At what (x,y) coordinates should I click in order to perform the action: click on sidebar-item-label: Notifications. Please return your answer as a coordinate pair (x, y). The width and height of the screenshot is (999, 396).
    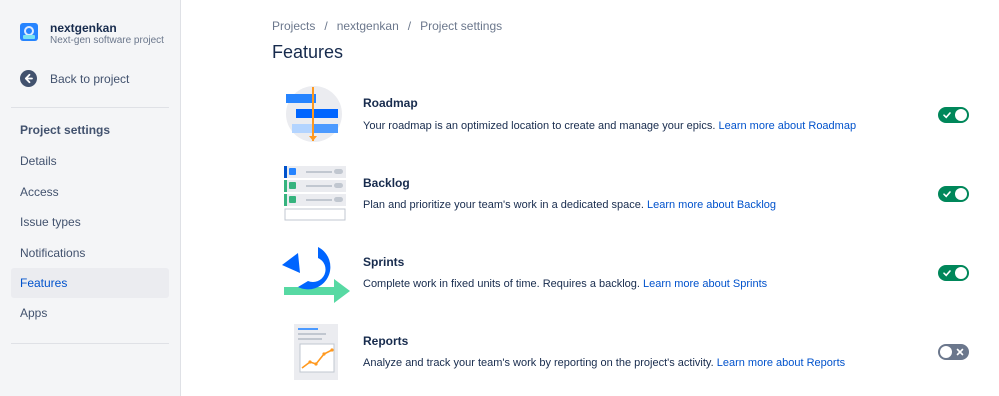
    Looking at the image, I should click on (53, 253).